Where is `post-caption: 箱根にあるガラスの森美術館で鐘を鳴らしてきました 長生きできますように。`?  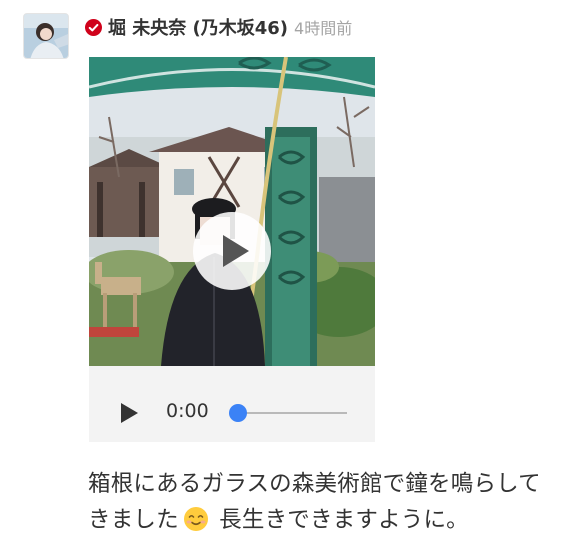
post-caption: 箱根にあるガラスの森美術館で鐘を鳴らしてきました 長生きできますように。 is located at coordinates (323, 502).